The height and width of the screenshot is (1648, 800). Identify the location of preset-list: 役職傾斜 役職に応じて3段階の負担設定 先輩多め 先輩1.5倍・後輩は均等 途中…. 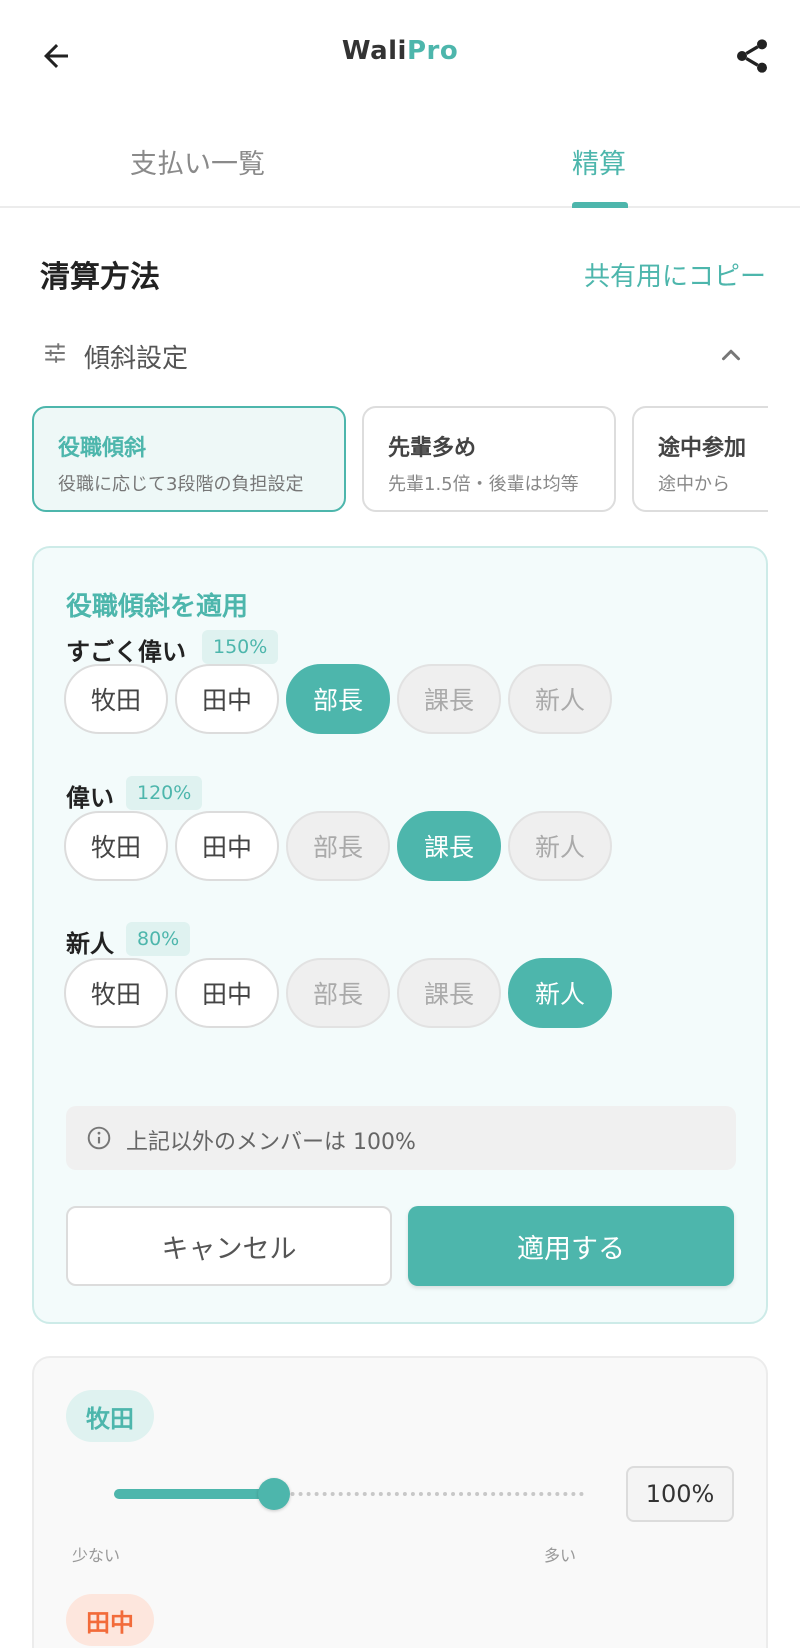
(400, 459).